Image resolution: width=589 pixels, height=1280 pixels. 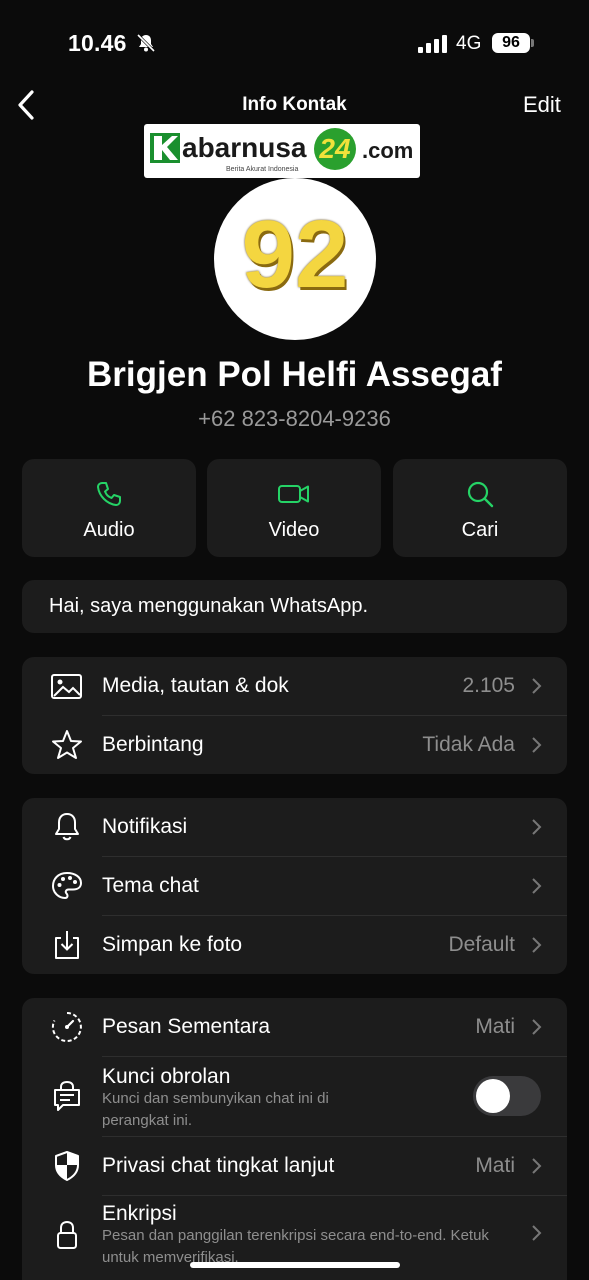 I want to click on download-icon, so click(x=67, y=945).